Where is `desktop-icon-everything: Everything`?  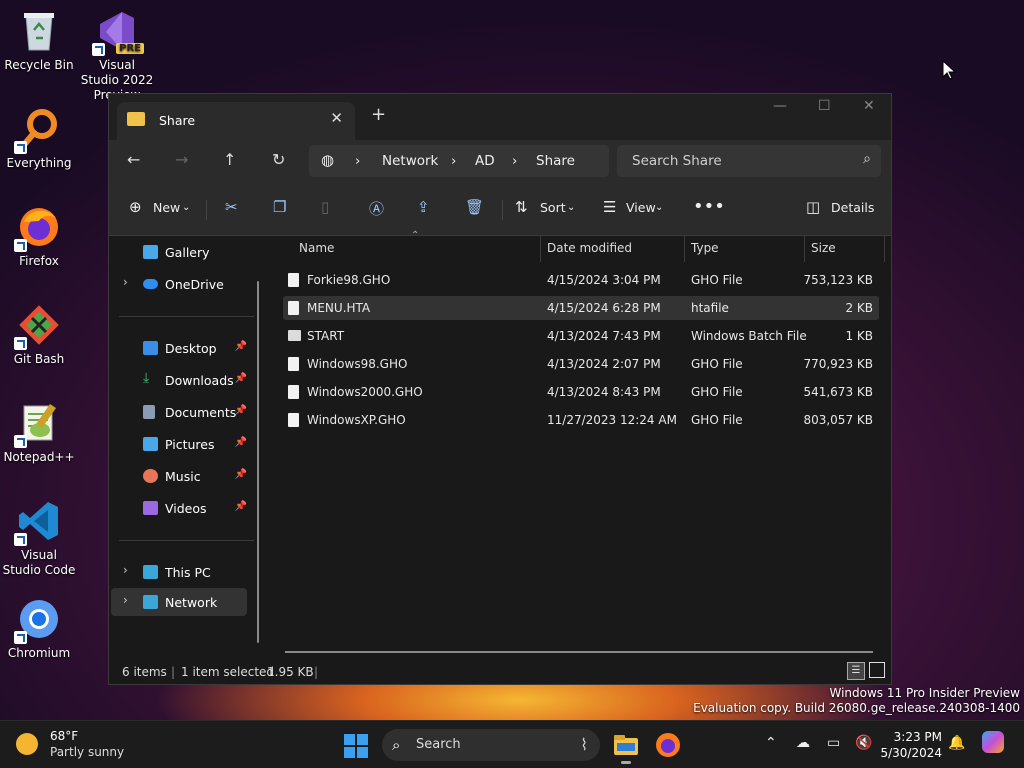 desktop-icon-everything: Everything is located at coordinates (39, 138).